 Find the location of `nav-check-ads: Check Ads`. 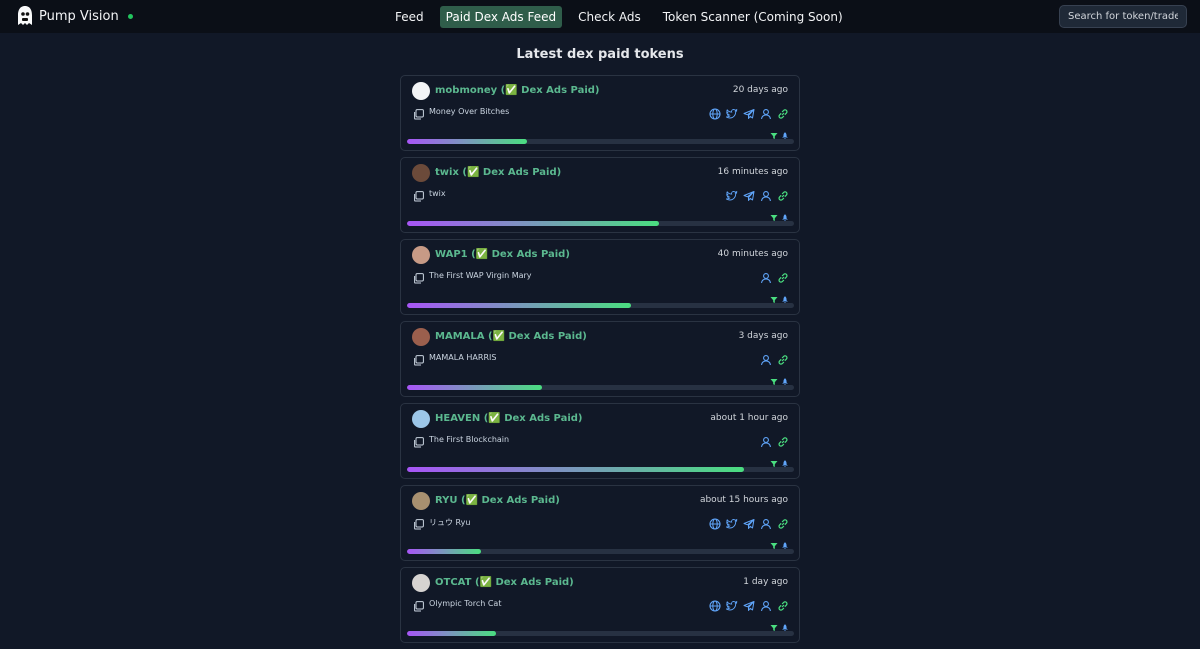

nav-check-ads: Check Ads is located at coordinates (609, 17).